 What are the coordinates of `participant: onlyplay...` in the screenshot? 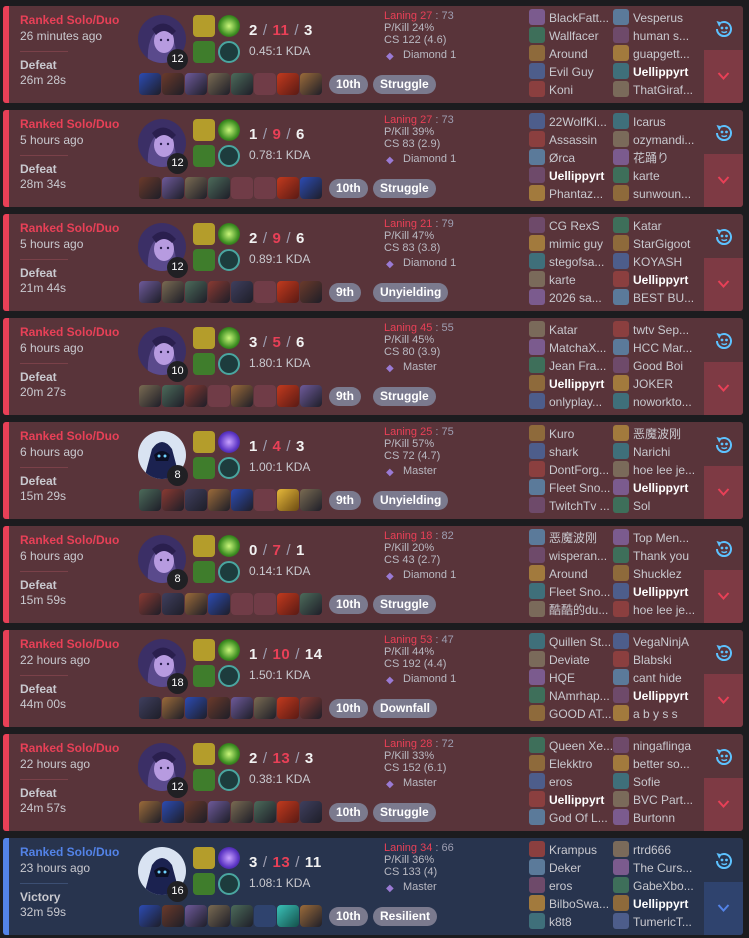 It's located at (571, 402).